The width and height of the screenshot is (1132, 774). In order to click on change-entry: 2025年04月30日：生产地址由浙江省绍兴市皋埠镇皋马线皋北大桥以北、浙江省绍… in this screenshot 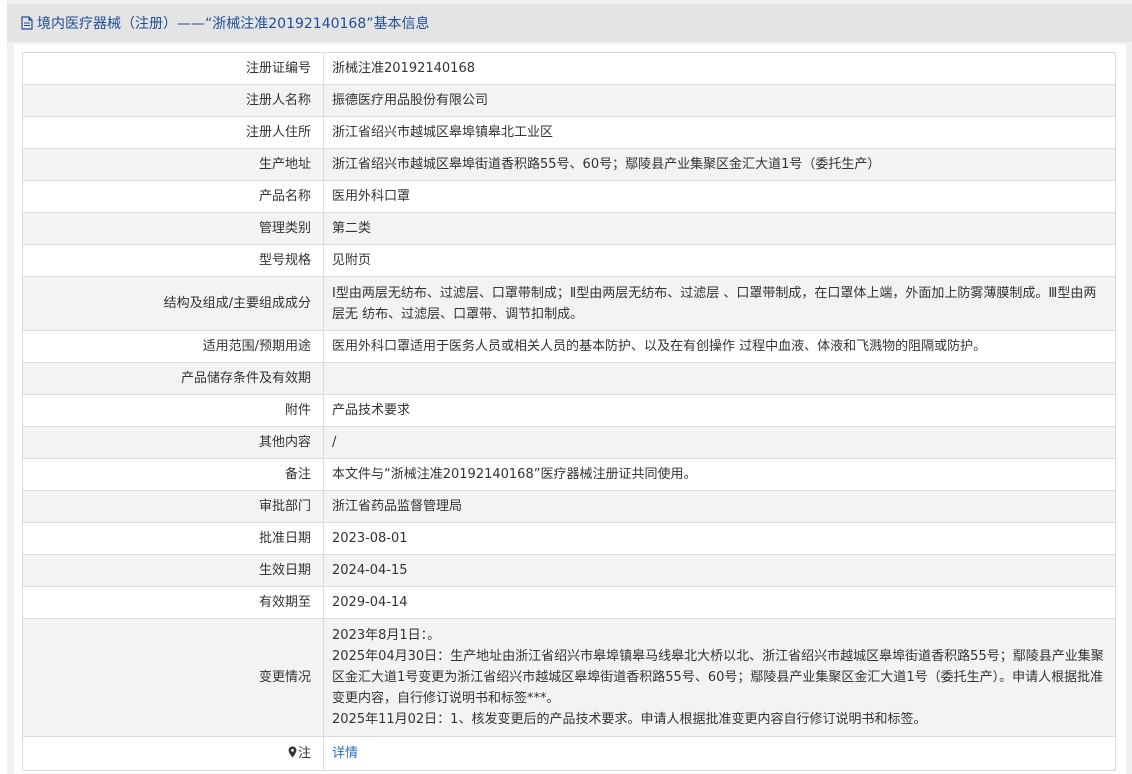, I will do `click(718, 677)`.